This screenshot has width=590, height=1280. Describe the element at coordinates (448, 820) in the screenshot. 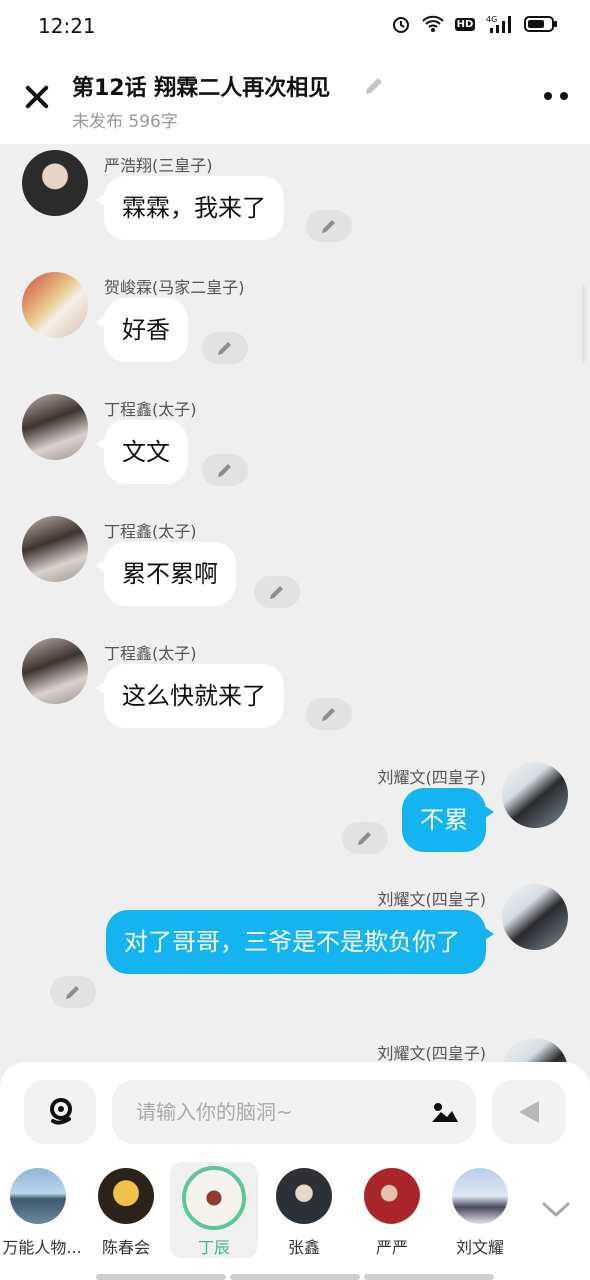

I see `message-bubble: 不累` at that location.